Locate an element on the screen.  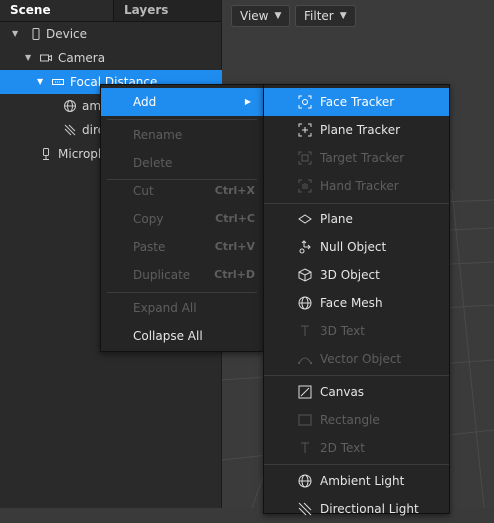
rectangle-icon is located at coordinates (305, 420).